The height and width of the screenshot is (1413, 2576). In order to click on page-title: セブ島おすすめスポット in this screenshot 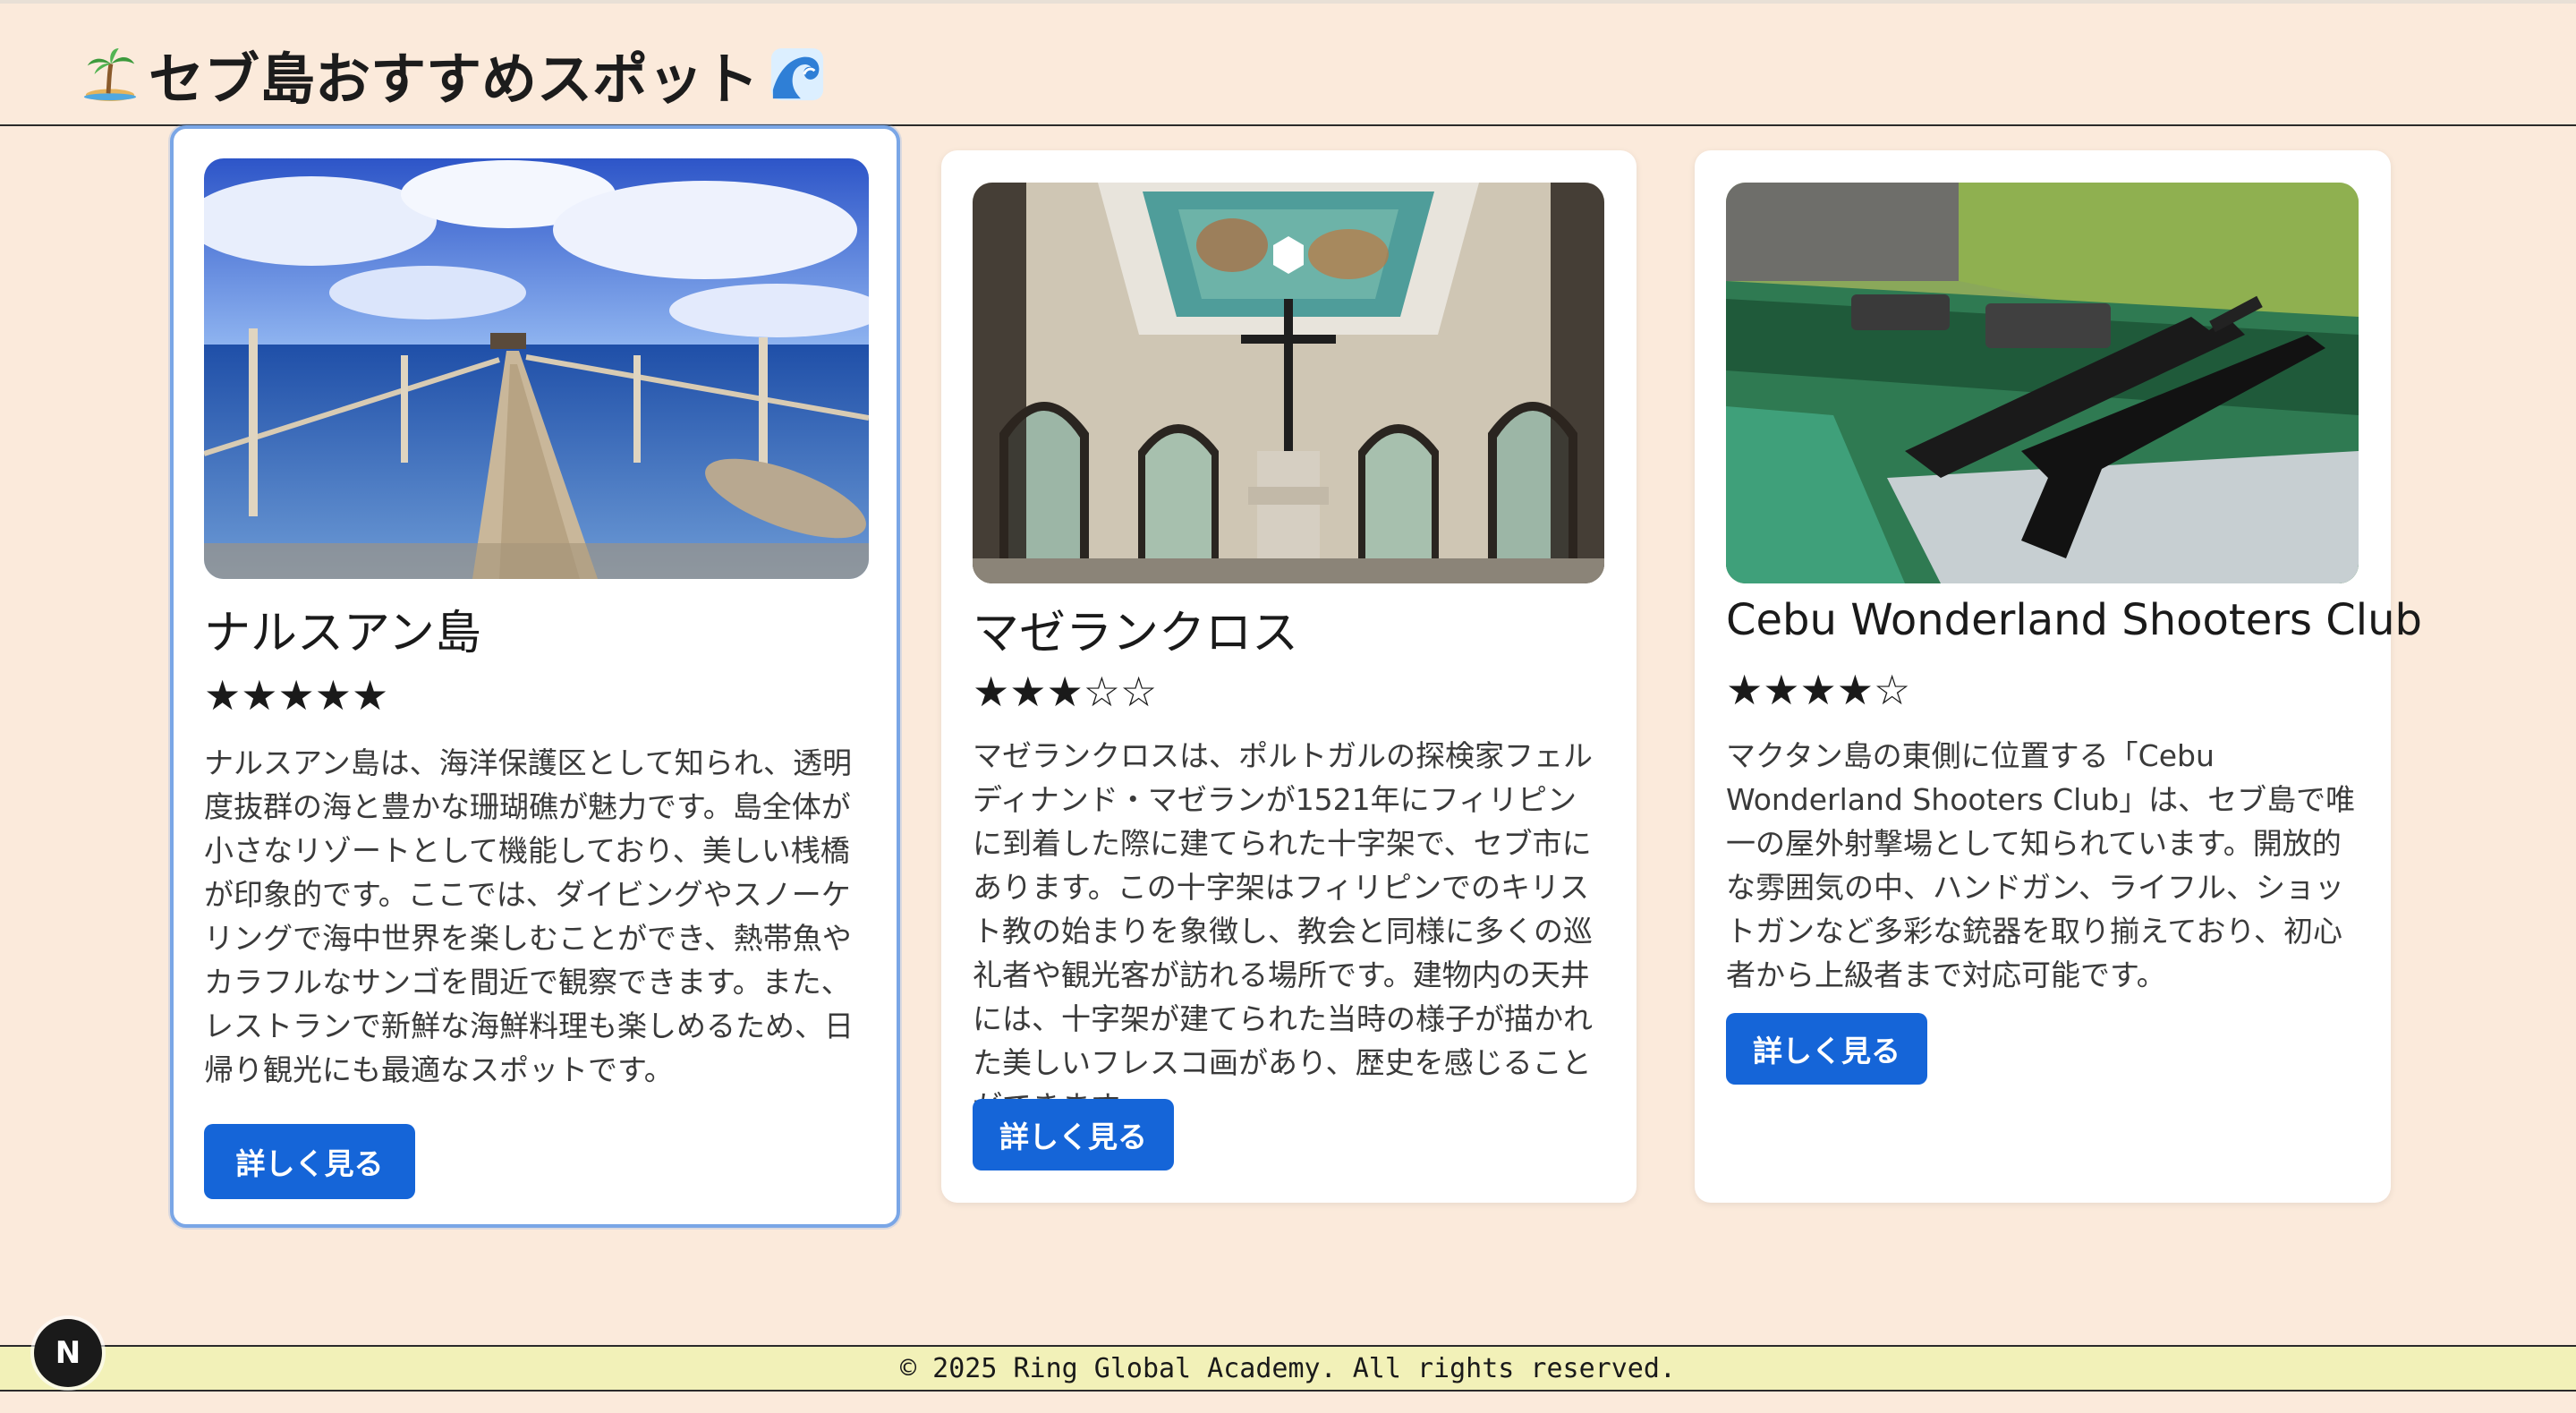, I will do `click(453, 74)`.